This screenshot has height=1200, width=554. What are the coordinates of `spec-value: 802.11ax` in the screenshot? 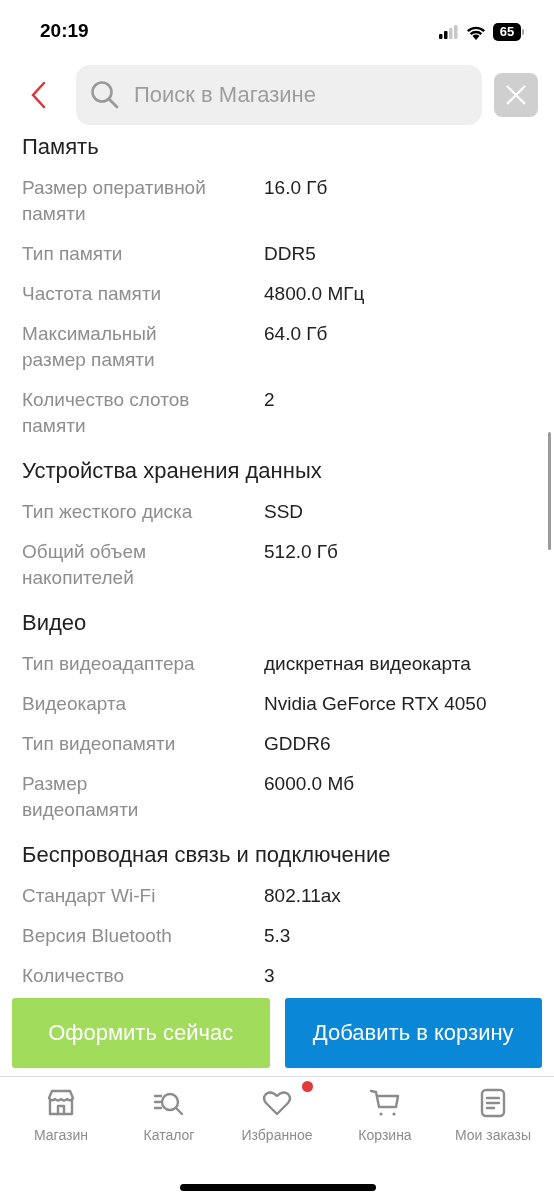 It's located at (302, 896).